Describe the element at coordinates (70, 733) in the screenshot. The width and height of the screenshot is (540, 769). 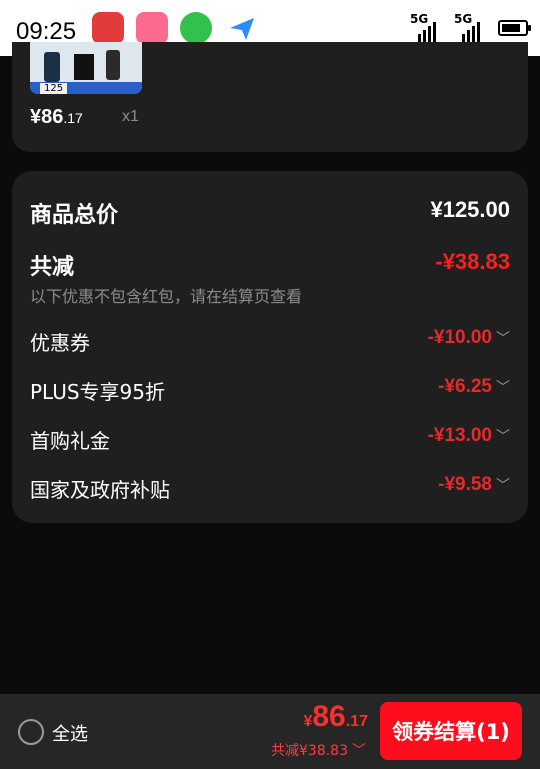
I see `select-all-label: 全选` at that location.